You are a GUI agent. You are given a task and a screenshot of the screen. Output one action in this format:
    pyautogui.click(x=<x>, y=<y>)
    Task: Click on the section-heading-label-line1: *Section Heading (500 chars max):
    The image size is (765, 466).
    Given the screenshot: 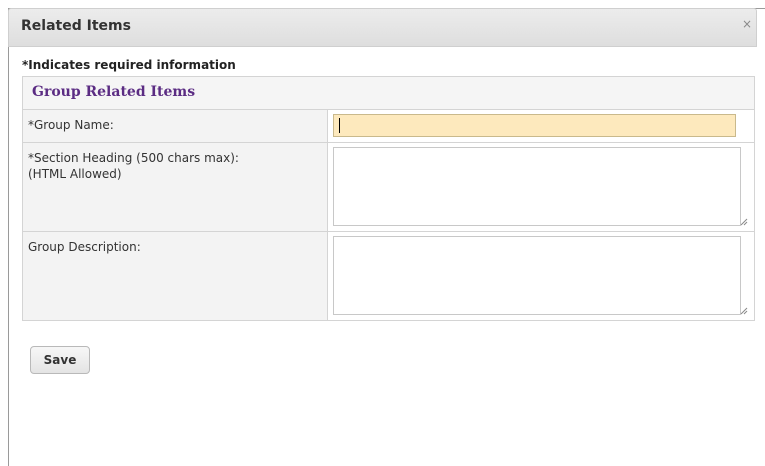 What is the action you would take?
    pyautogui.click(x=133, y=158)
    